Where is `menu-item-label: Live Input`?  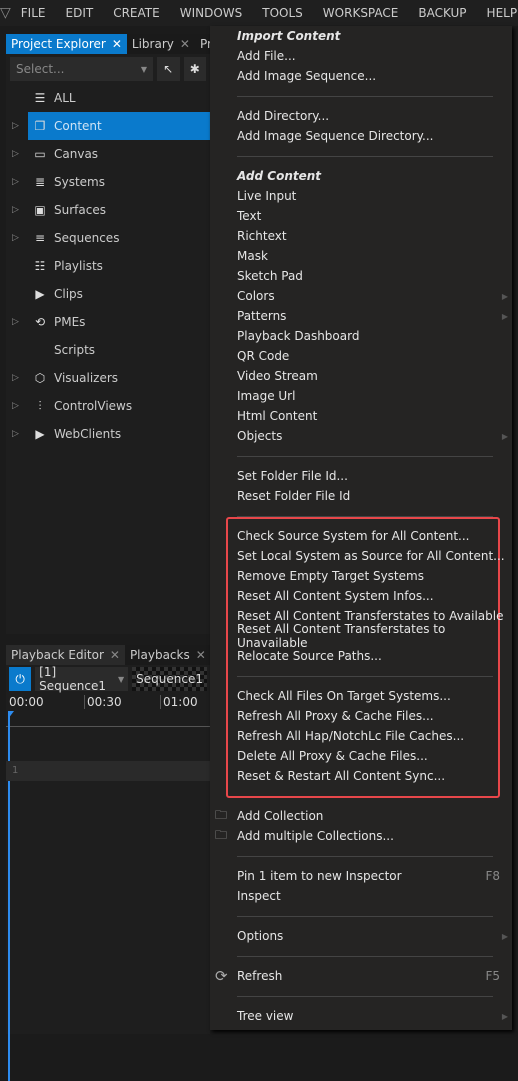
menu-item-label: Live Input is located at coordinates (267, 196).